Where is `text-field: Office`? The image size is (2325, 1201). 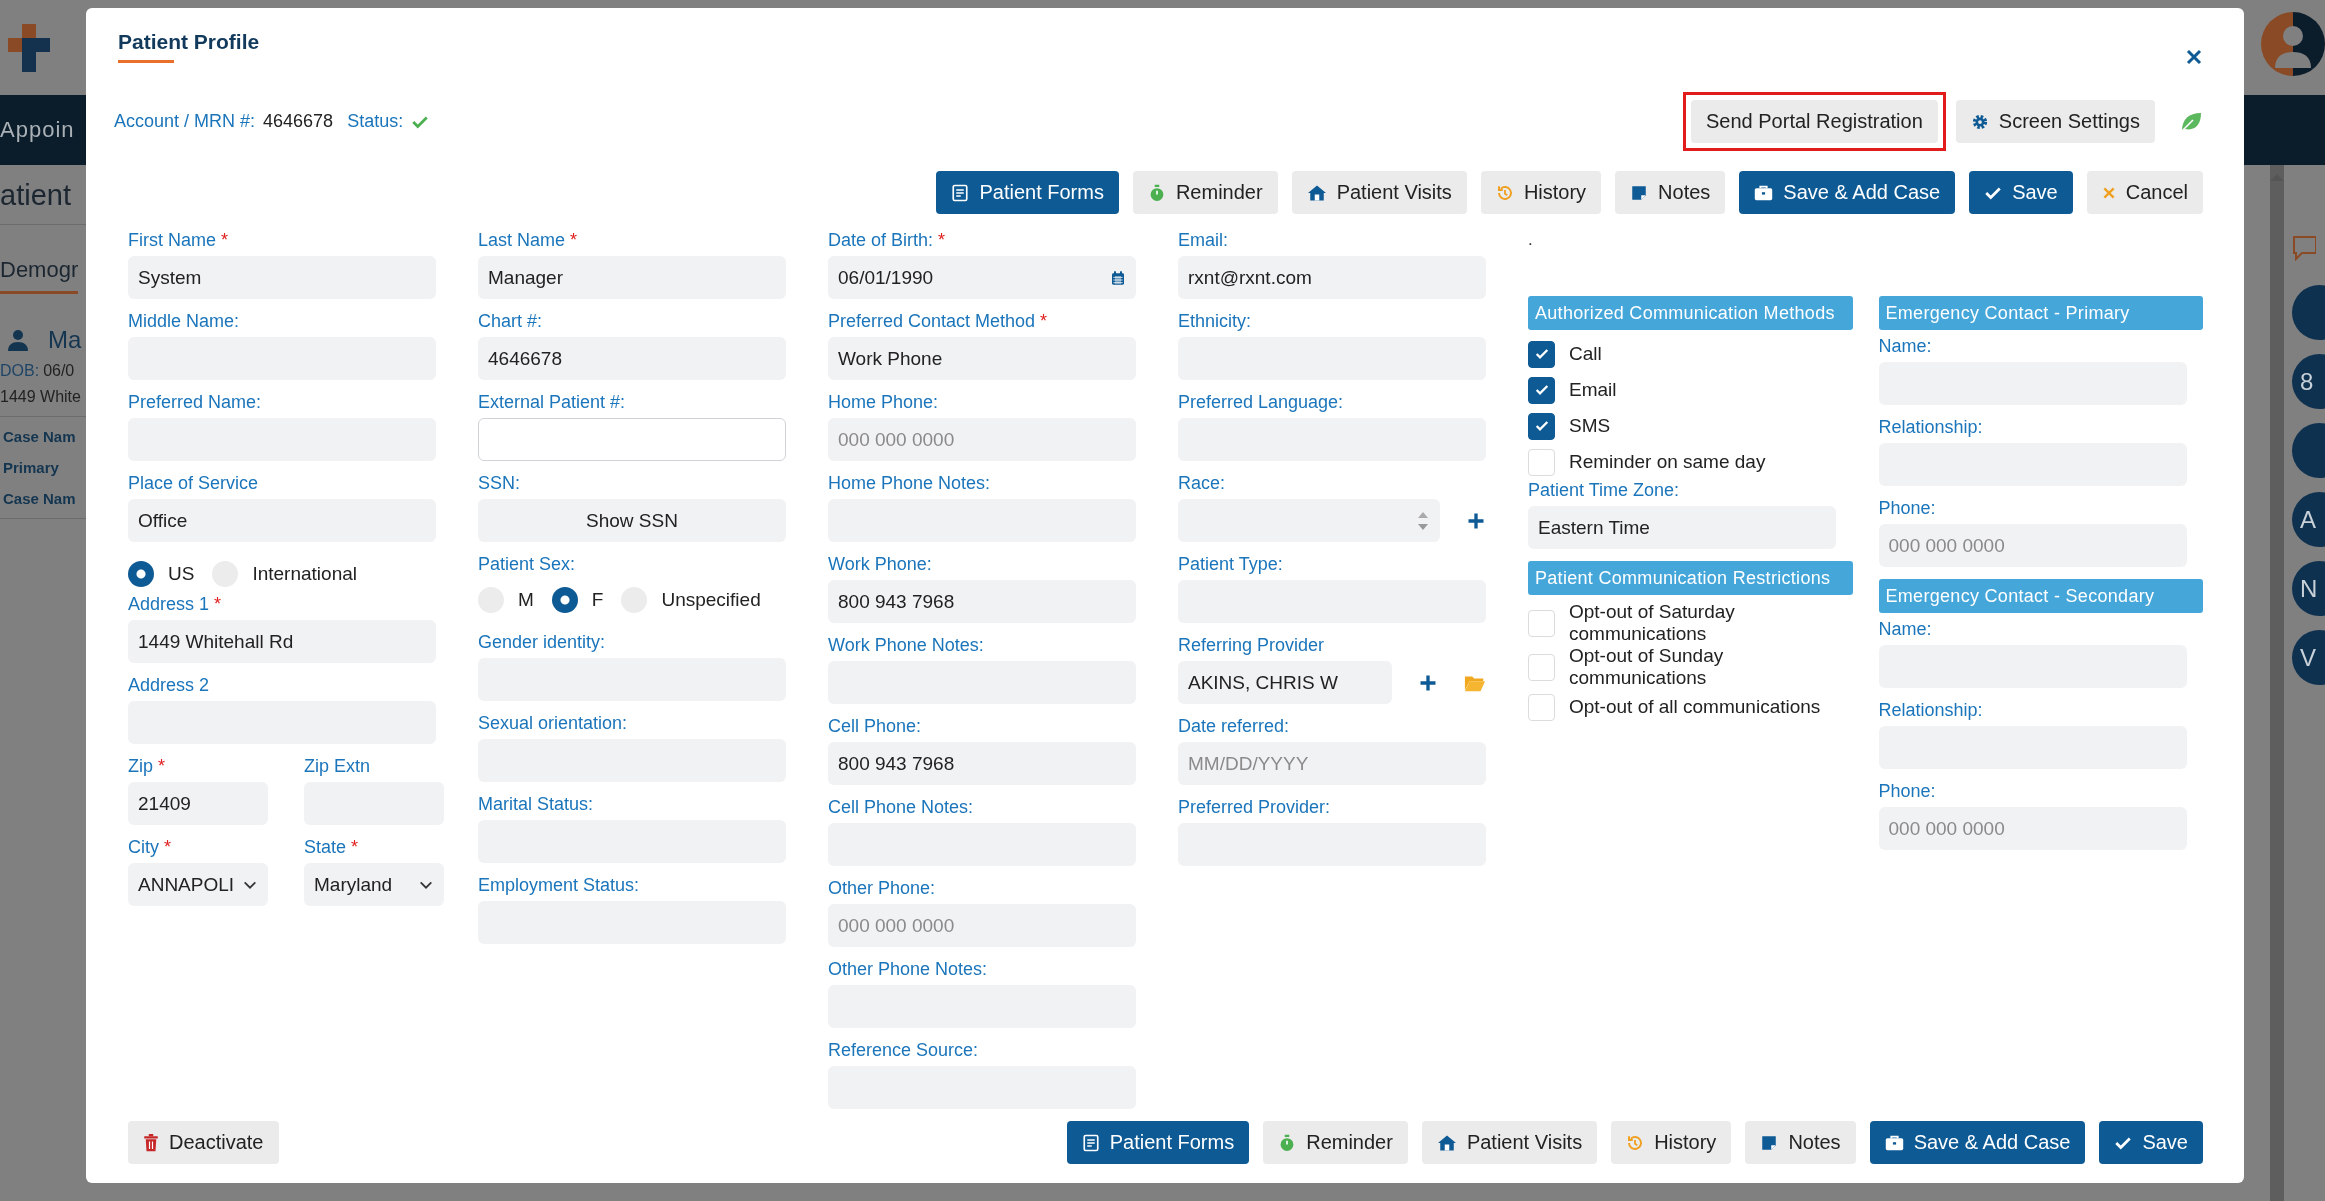
text-field: Office is located at coordinates (282, 520).